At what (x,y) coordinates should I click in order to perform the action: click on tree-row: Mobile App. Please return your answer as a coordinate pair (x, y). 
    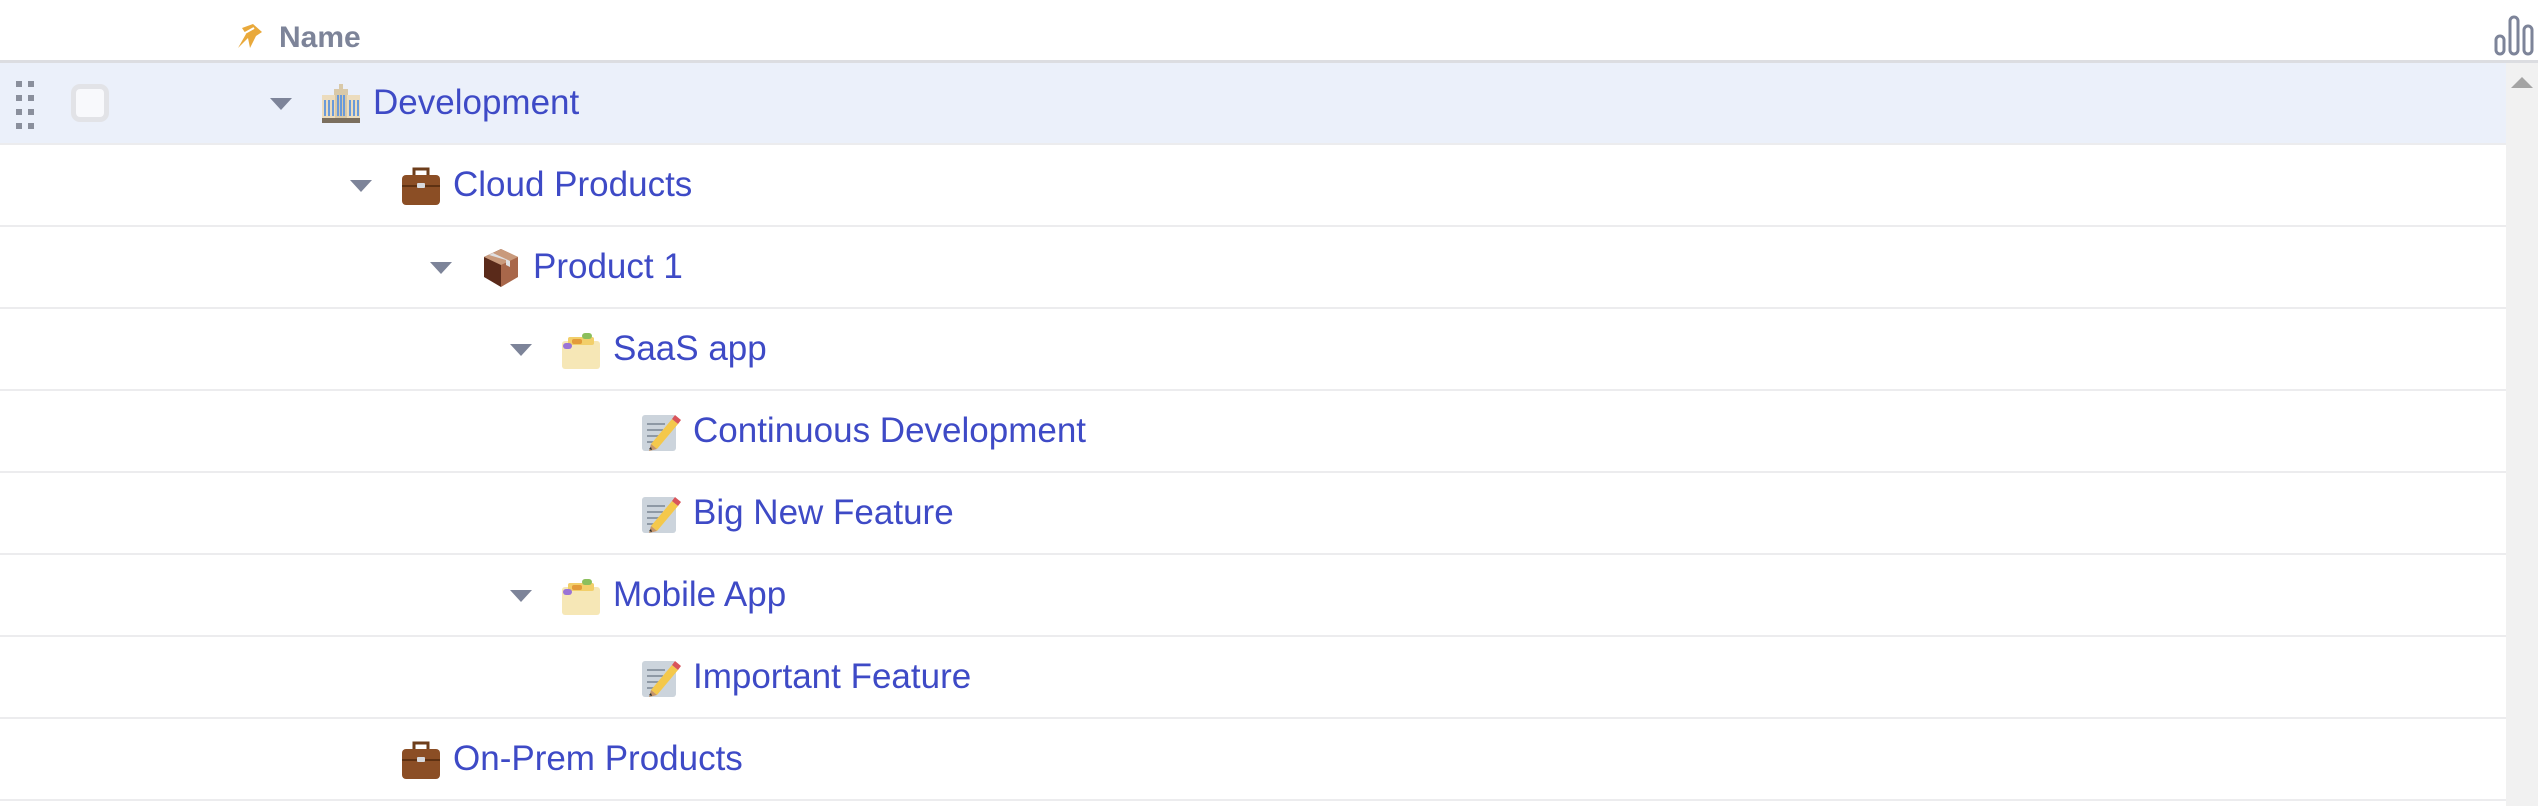
    Looking at the image, I should click on (1253, 596).